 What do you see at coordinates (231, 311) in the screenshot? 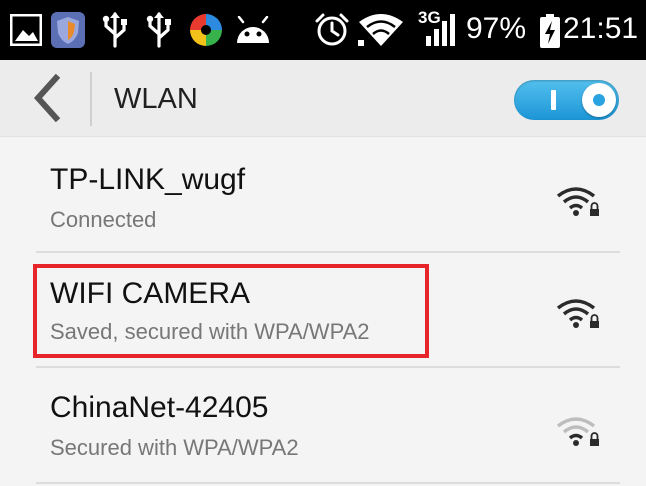
I see `highlight-box` at bounding box center [231, 311].